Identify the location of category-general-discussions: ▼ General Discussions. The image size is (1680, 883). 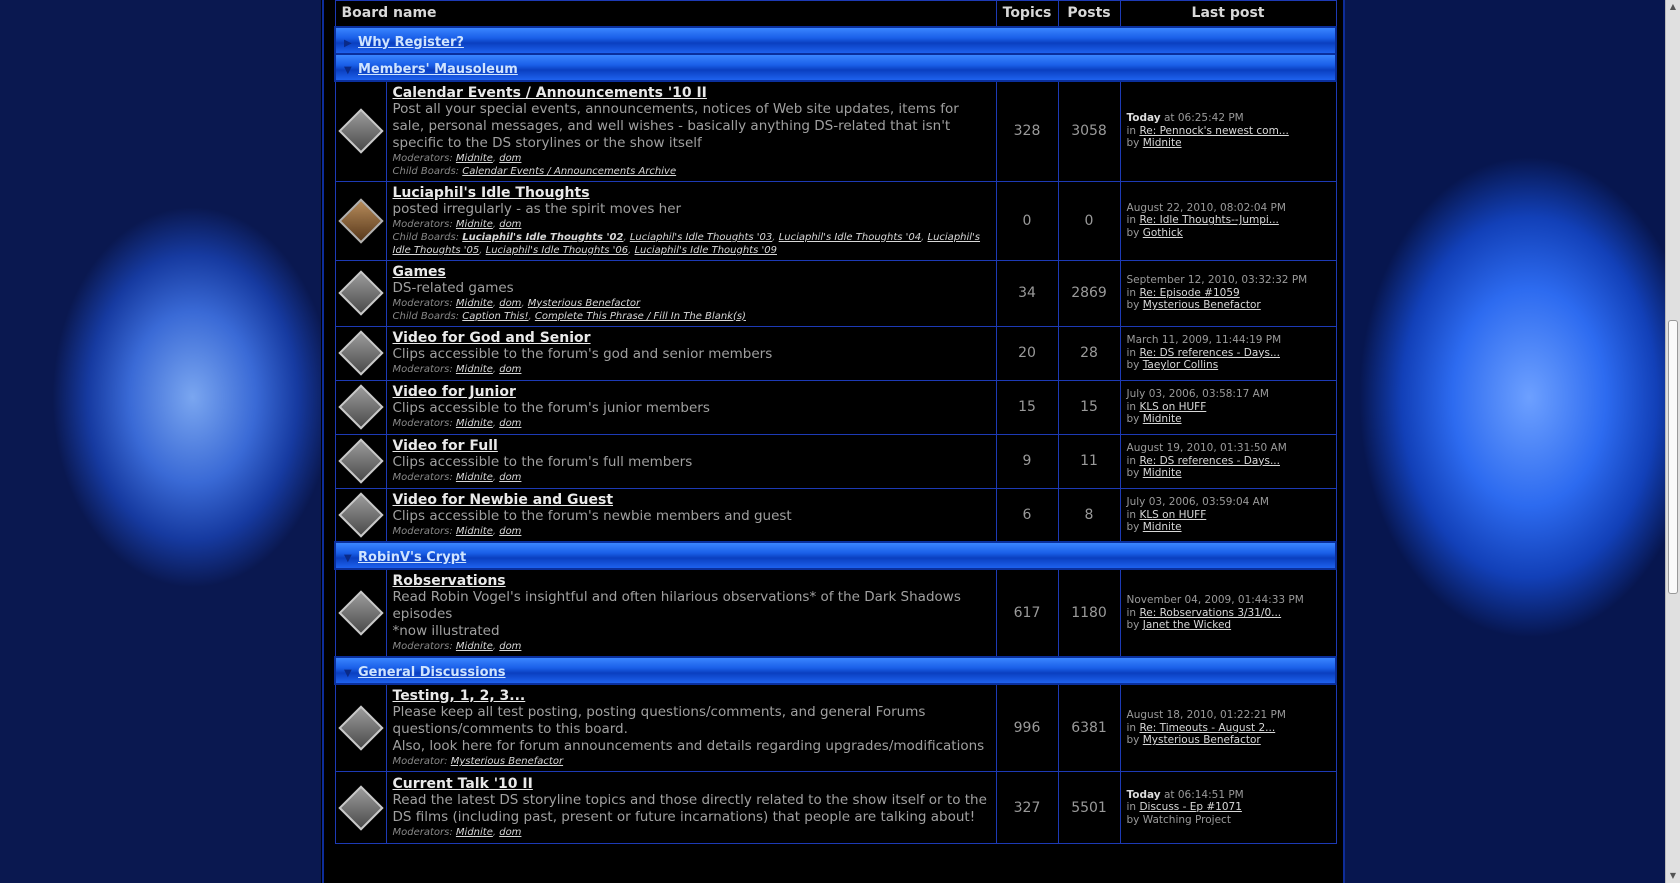
(835, 670).